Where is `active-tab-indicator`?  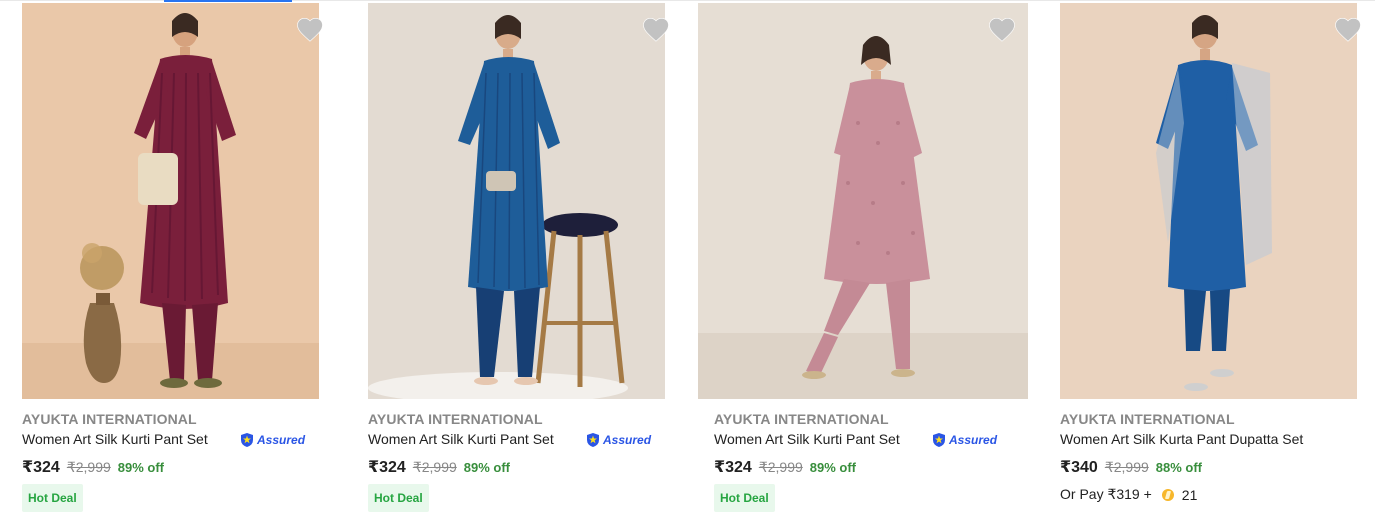 active-tab-indicator is located at coordinates (228, 1).